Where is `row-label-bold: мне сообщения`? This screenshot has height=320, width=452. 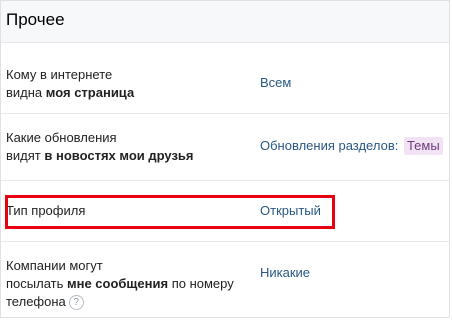 row-label-bold: мне сообщения is located at coordinates (117, 283).